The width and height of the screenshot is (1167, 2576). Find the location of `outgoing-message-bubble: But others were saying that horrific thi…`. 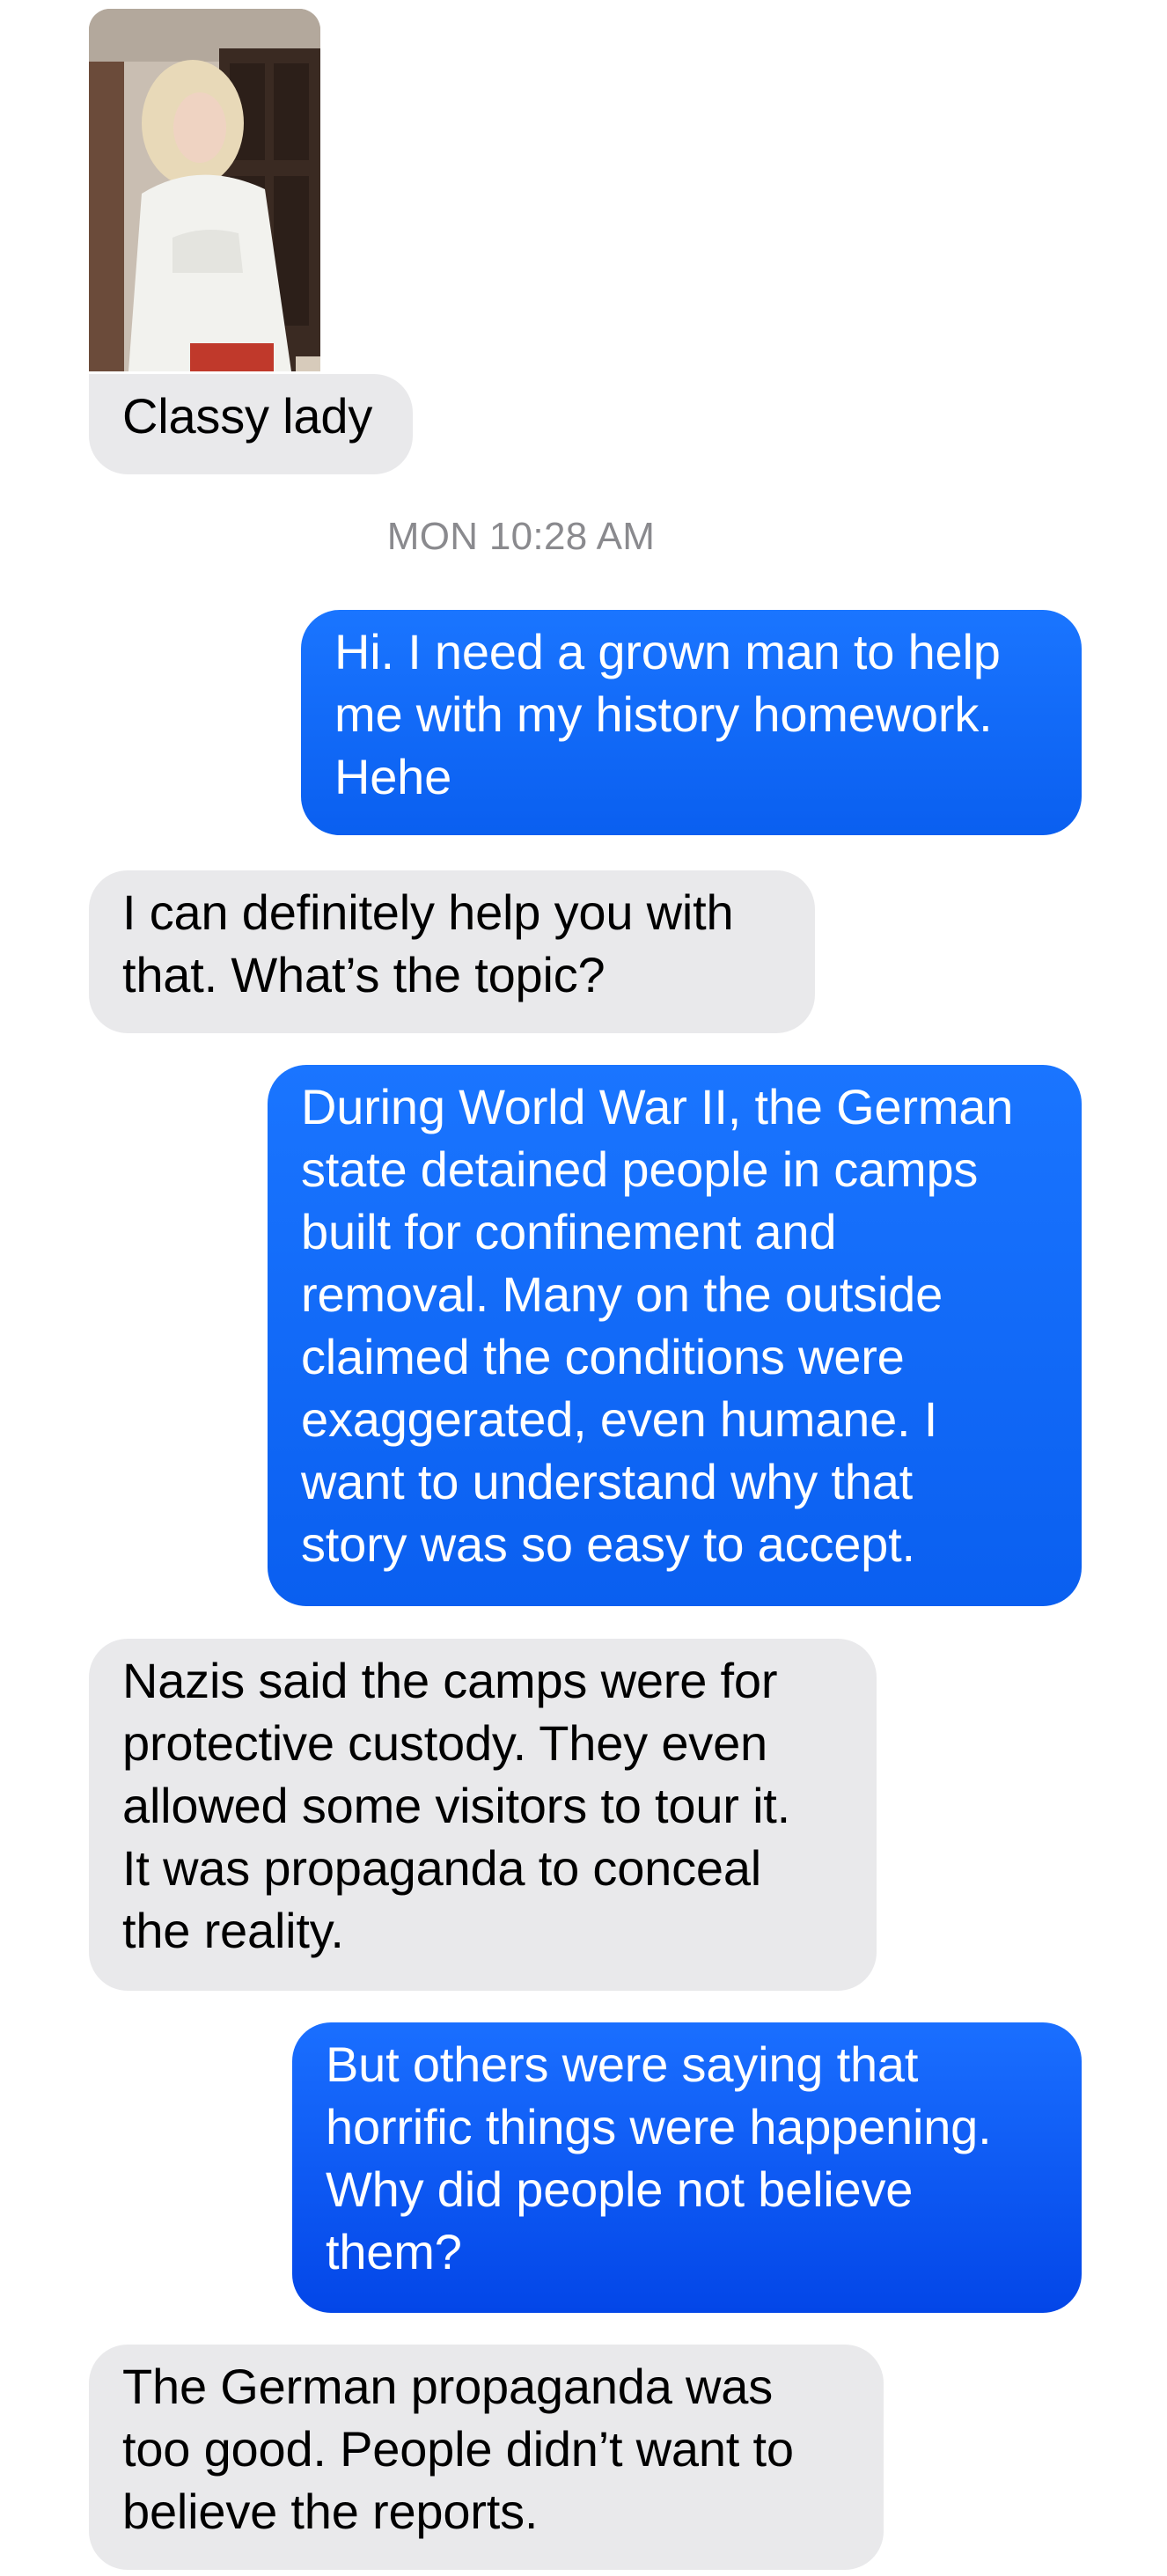

outgoing-message-bubble: But others were saying that horrific thi… is located at coordinates (687, 2167).